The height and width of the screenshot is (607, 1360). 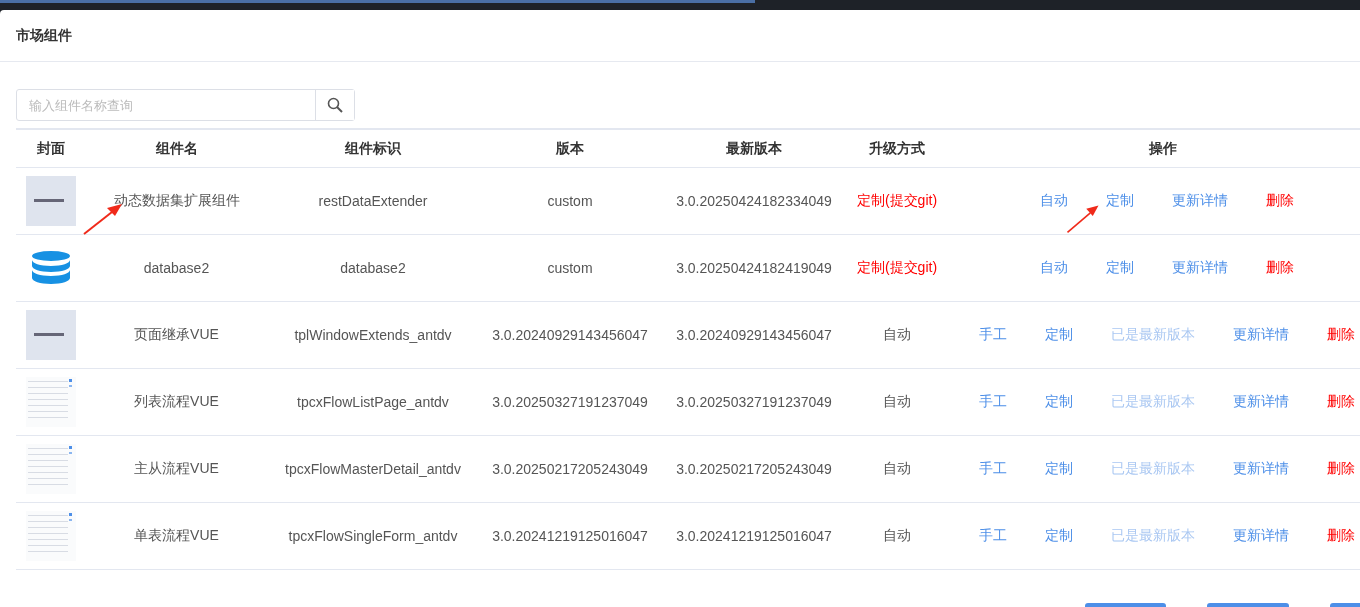 What do you see at coordinates (176, 335) in the screenshot?
I see `table-cell-text: 页面继承VUE` at bounding box center [176, 335].